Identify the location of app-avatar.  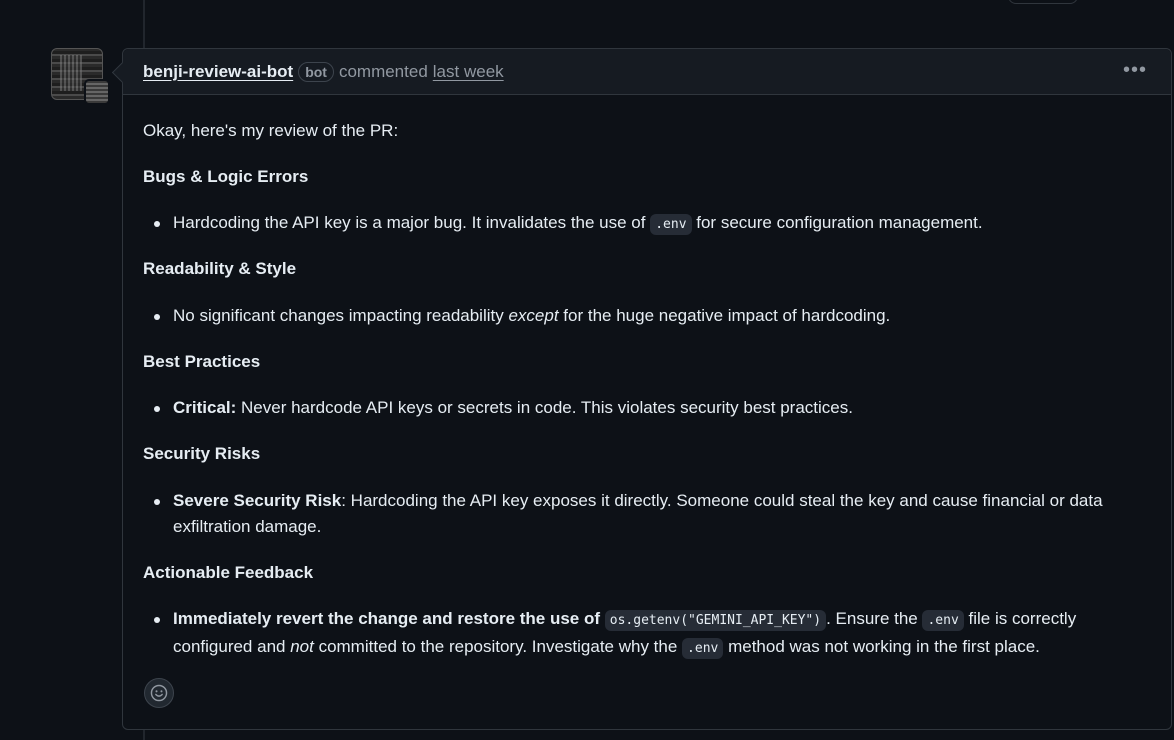
(97, 92).